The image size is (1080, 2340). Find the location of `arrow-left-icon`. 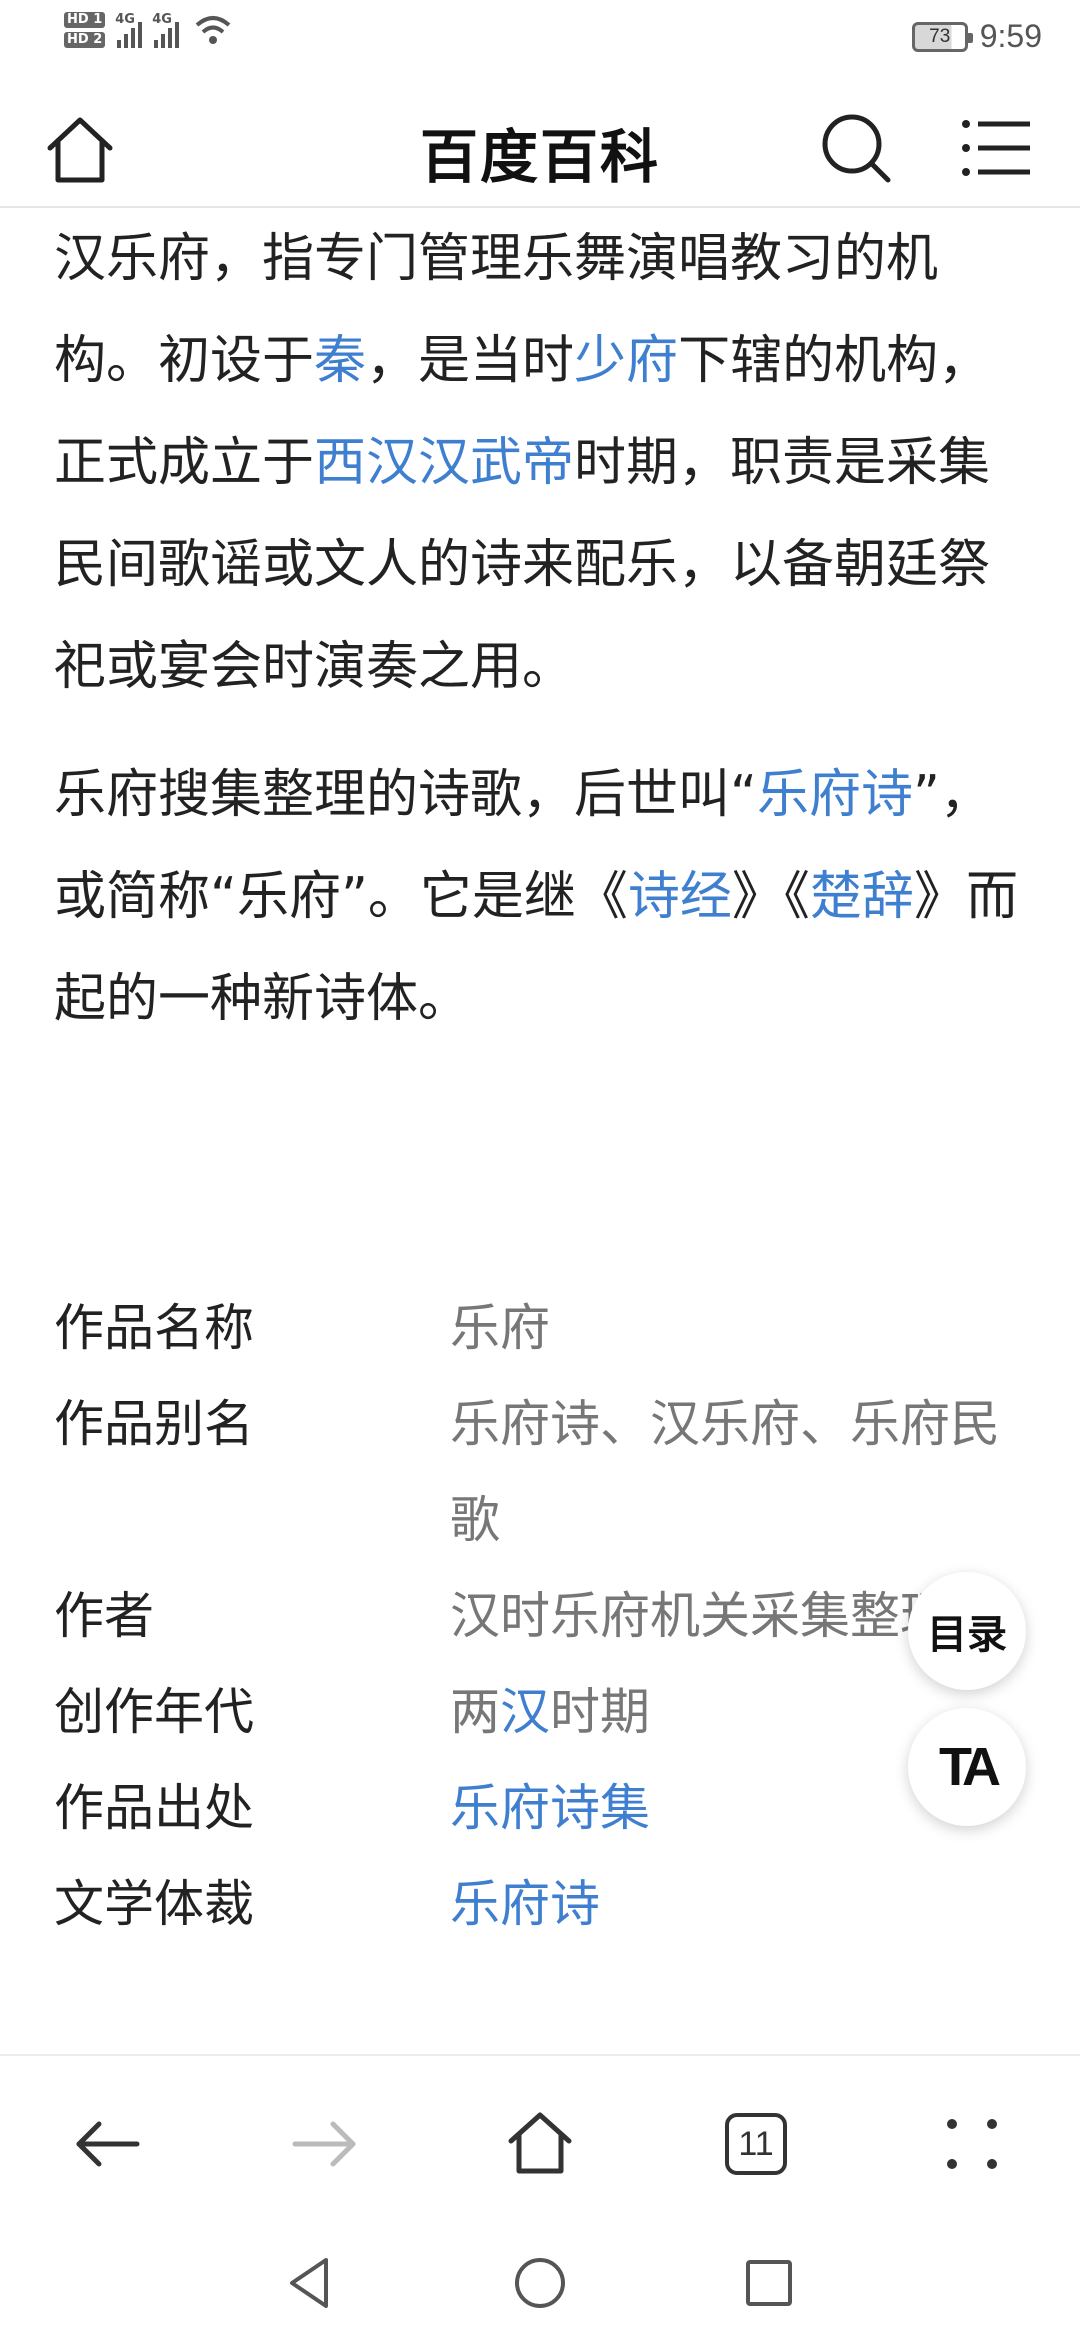

arrow-left-icon is located at coordinates (108, 2144).